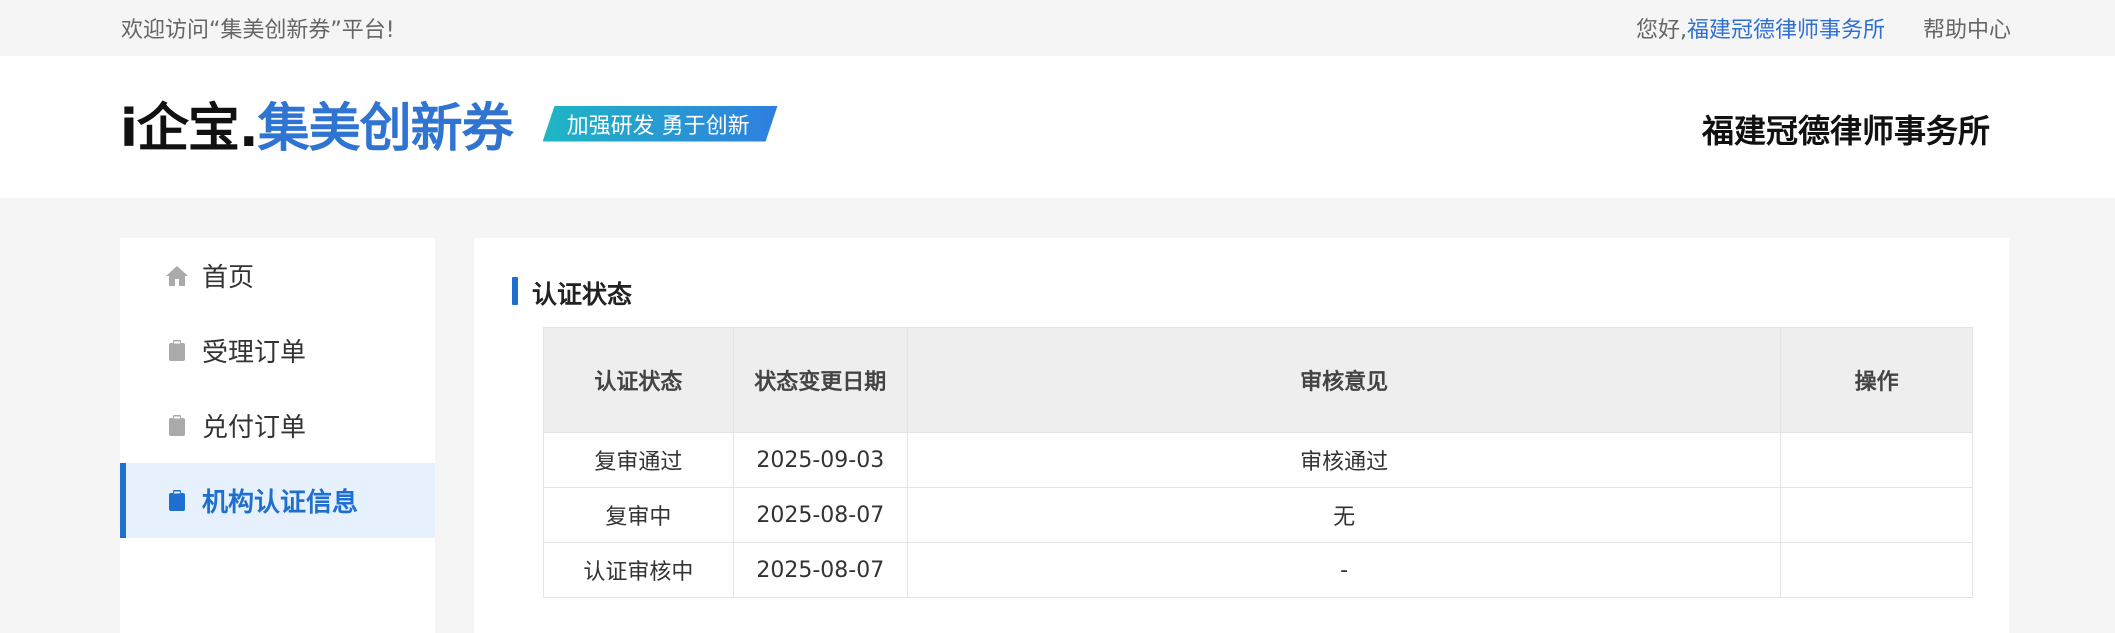  I want to click on logo: i企宝.集美创新券 加强研发 勇于创新, so click(449, 123).